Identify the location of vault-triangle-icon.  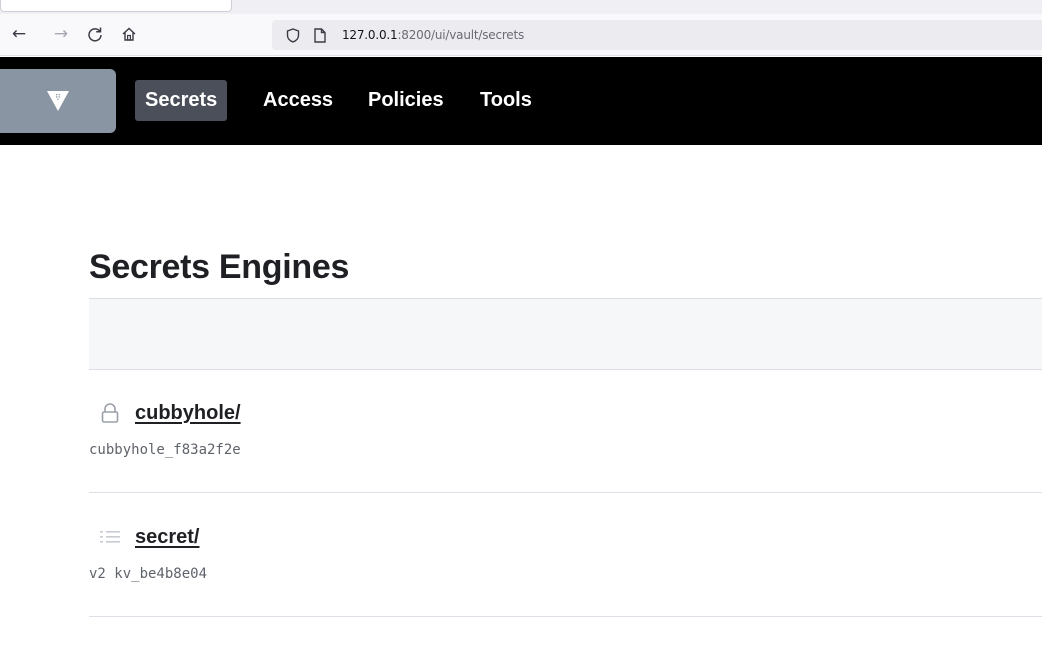
(58, 101).